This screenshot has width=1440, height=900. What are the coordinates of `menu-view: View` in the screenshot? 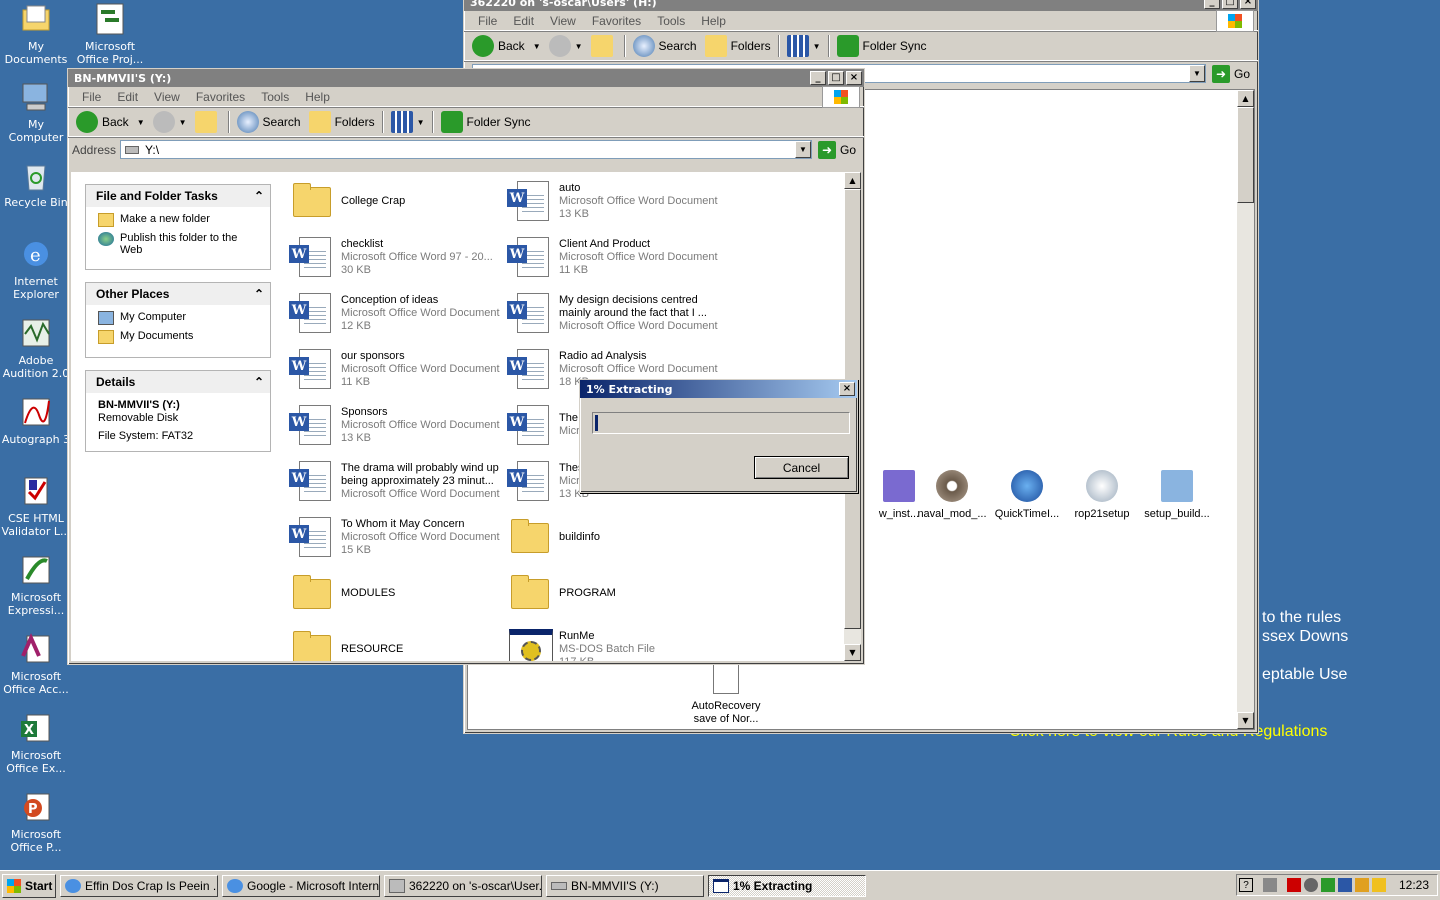 It's located at (563, 21).